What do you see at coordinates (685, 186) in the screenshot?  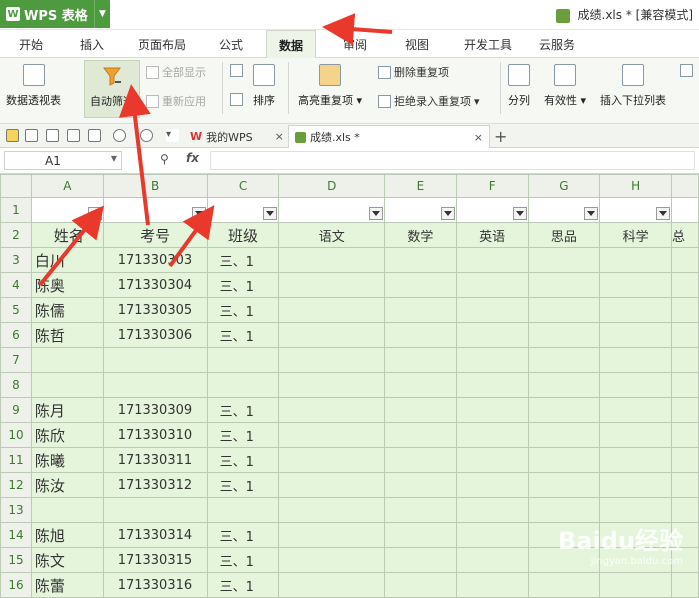 I see `column-header` at bounding box center [685, 186].